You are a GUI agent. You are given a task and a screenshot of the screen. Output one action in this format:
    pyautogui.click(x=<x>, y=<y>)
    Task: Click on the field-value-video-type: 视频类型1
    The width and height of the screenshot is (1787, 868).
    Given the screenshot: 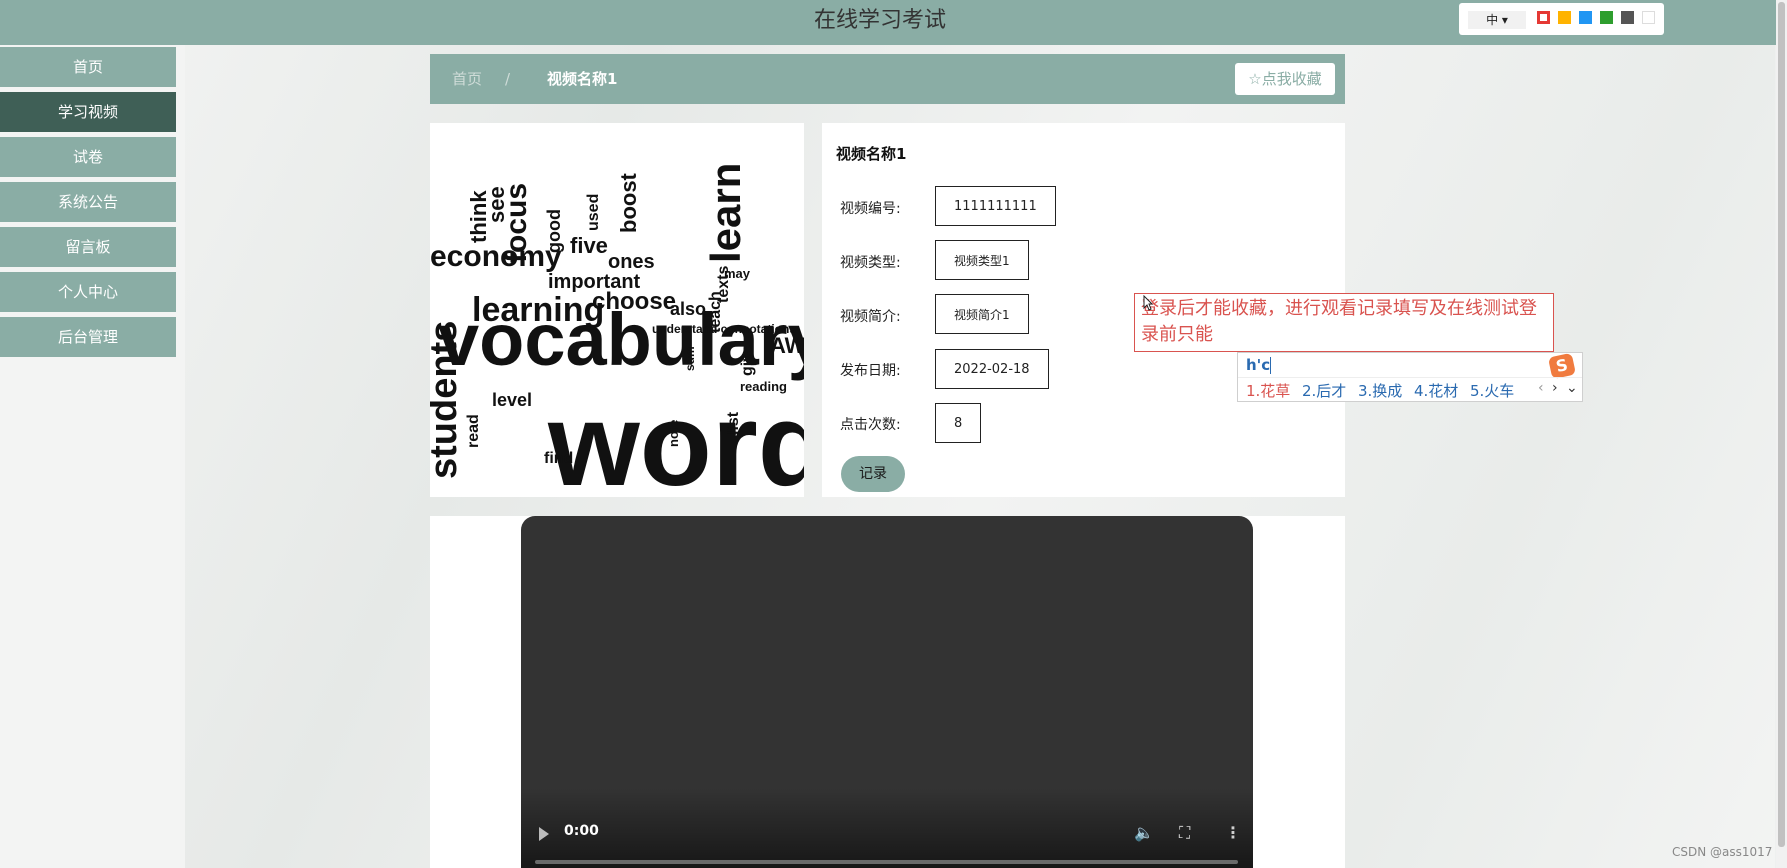 What is the action you would take?
    pyautogui.click(x=982, y=260)
    